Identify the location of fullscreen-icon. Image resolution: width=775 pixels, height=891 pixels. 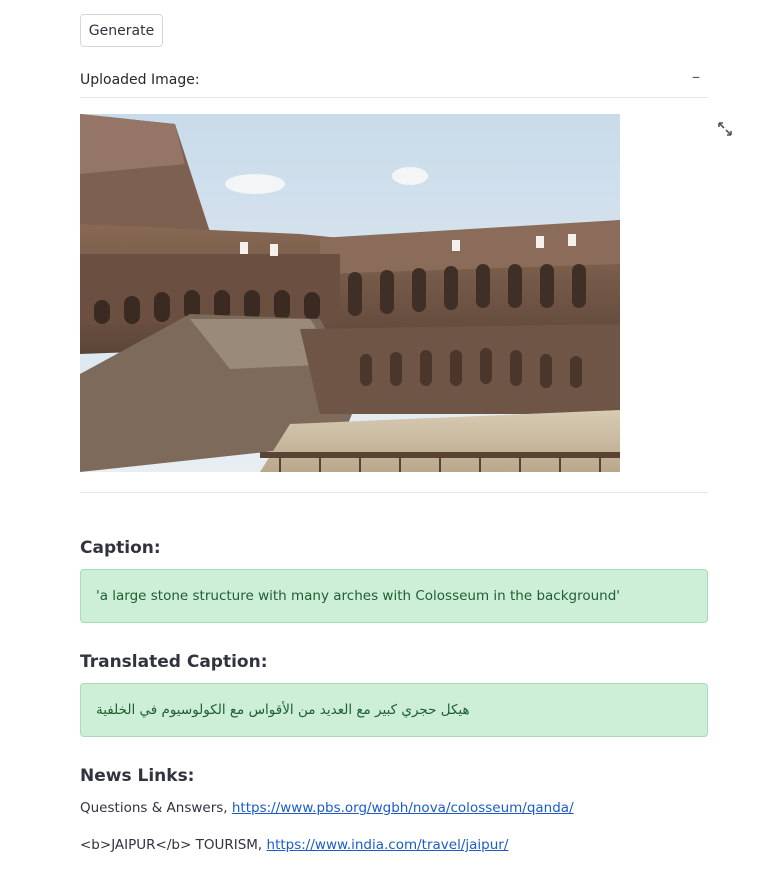
(725, 129).